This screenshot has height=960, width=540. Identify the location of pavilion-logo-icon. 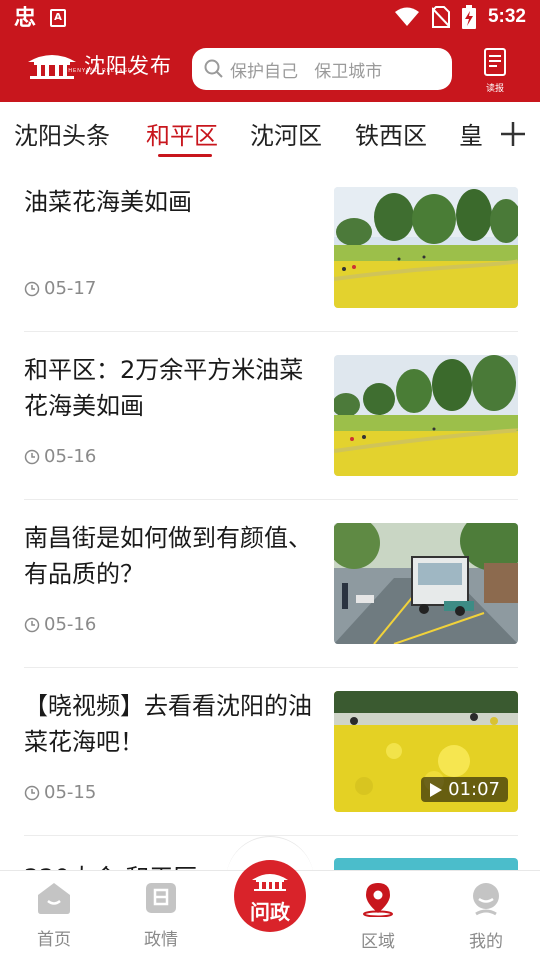
(52, 67).